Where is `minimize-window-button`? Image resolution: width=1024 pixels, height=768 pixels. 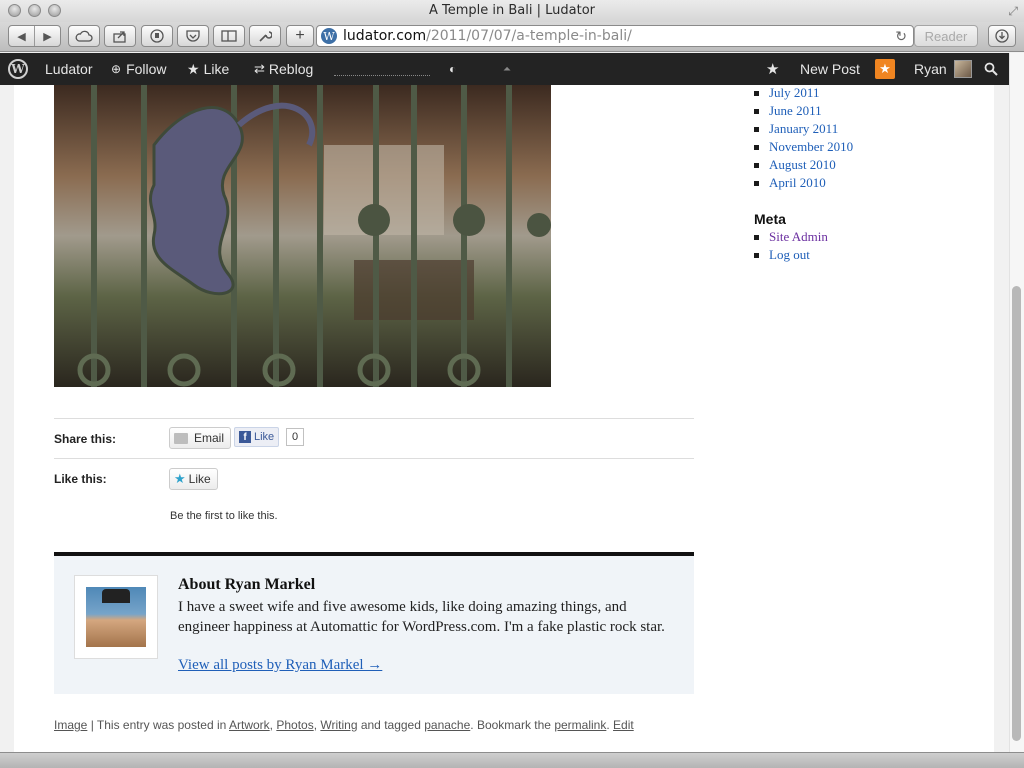
minimize-window-button is located at coordinates (34, 10).